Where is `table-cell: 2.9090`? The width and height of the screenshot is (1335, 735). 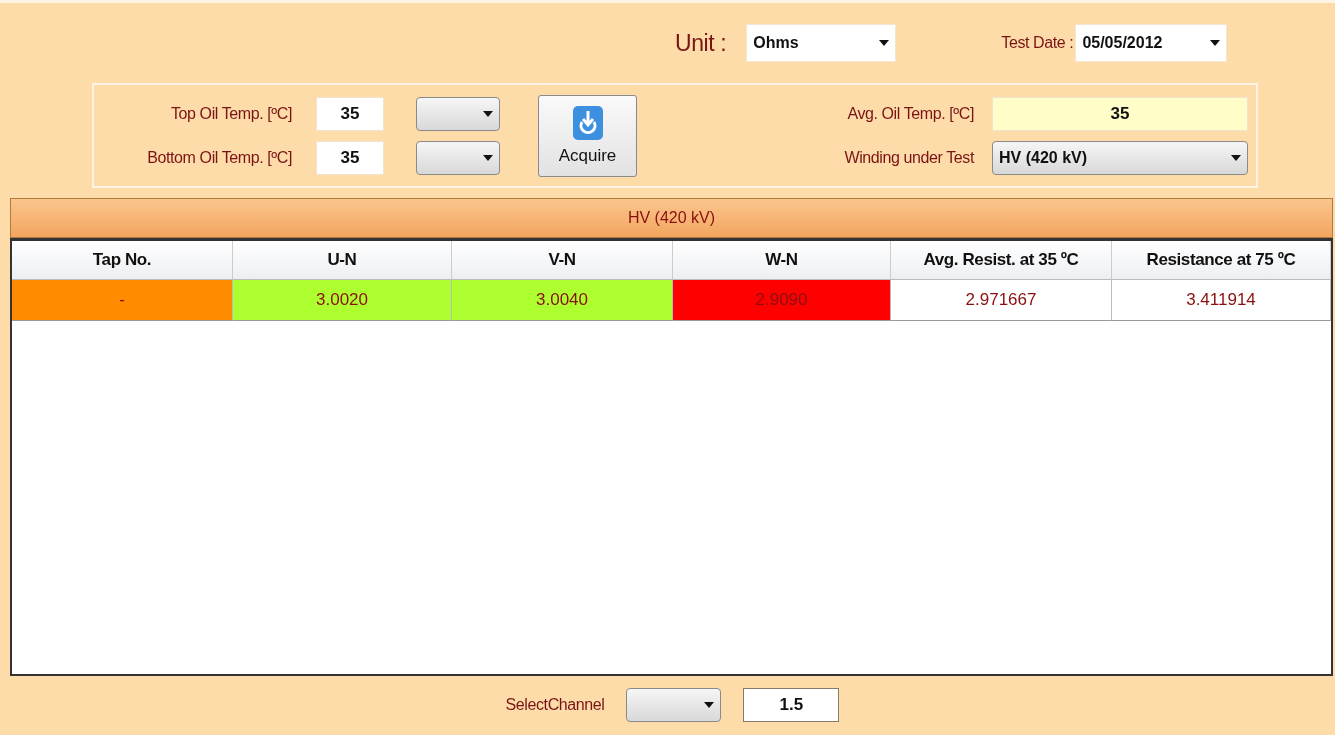
table-cell: 2.9090 is located at coordinates (782, 300).